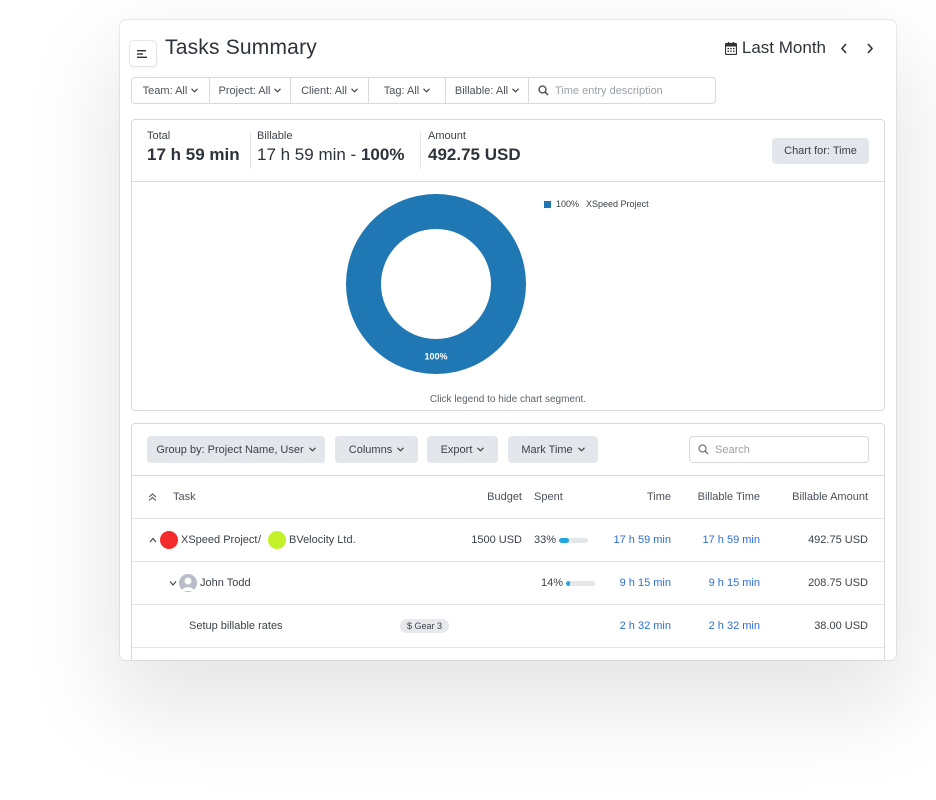 This screenshot has height=800, width=936. I want to click on mark-time-dropdown: Mark Time, so click(553, 449).